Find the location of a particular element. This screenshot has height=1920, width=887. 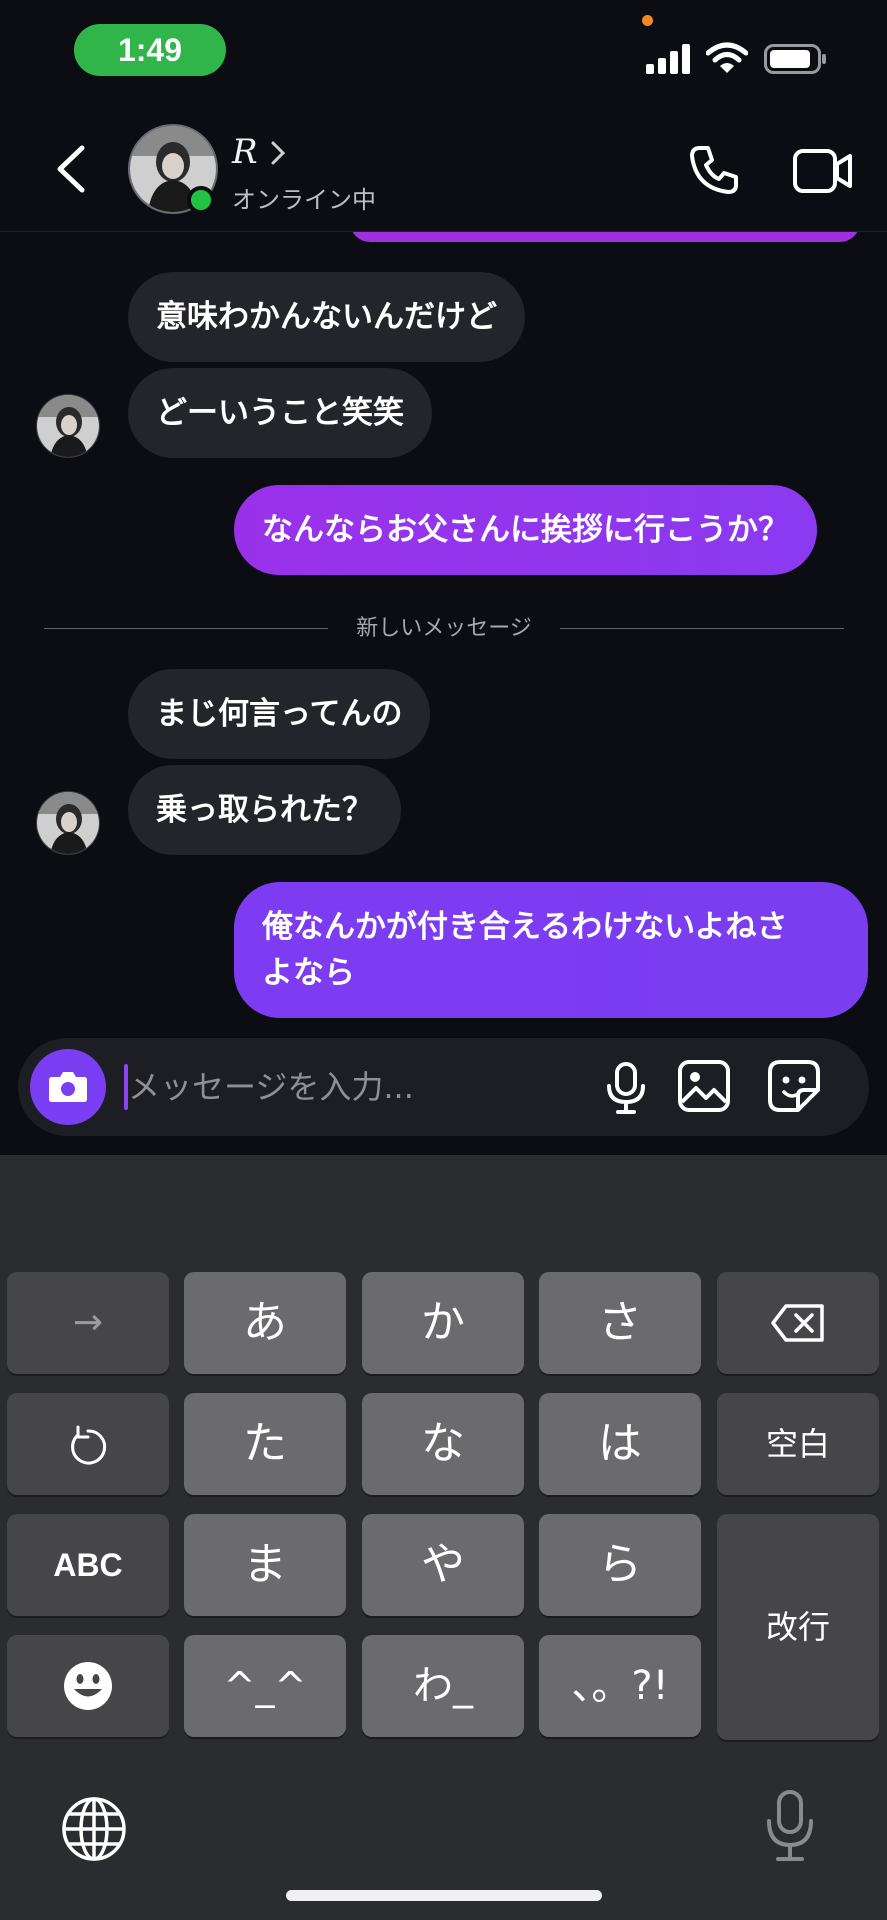

undo-icon is located at coordinates (89, 1445).